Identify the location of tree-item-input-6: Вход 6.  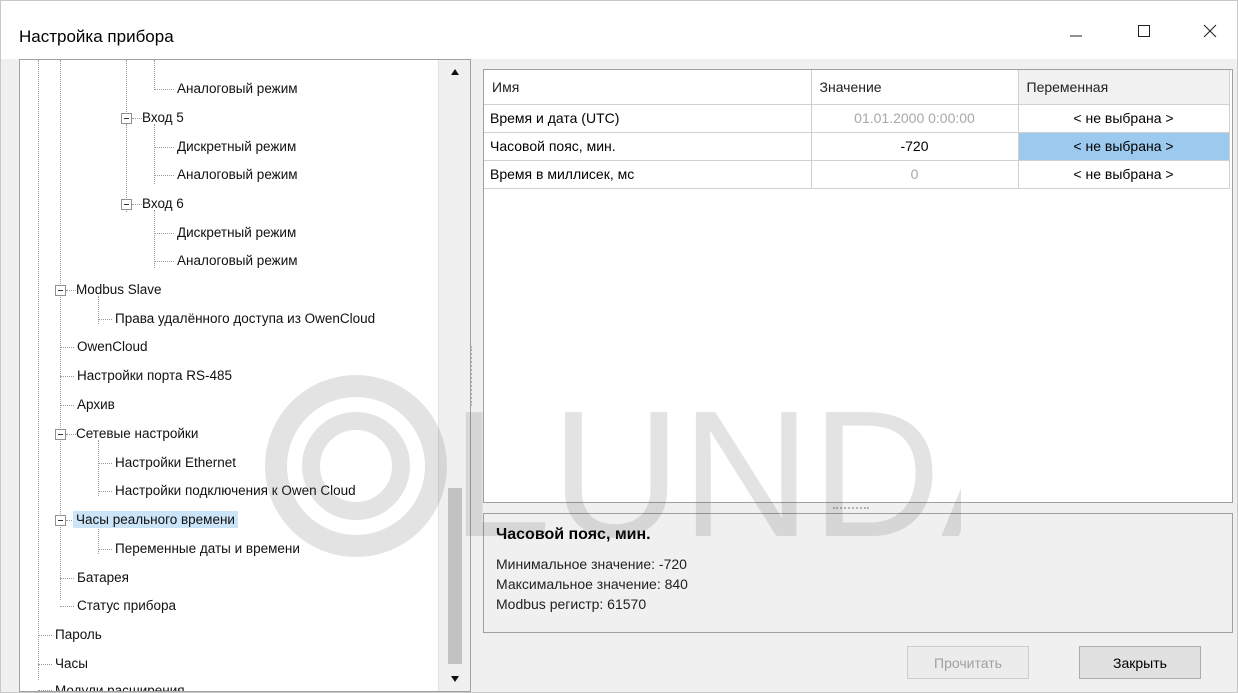
(163, 204).